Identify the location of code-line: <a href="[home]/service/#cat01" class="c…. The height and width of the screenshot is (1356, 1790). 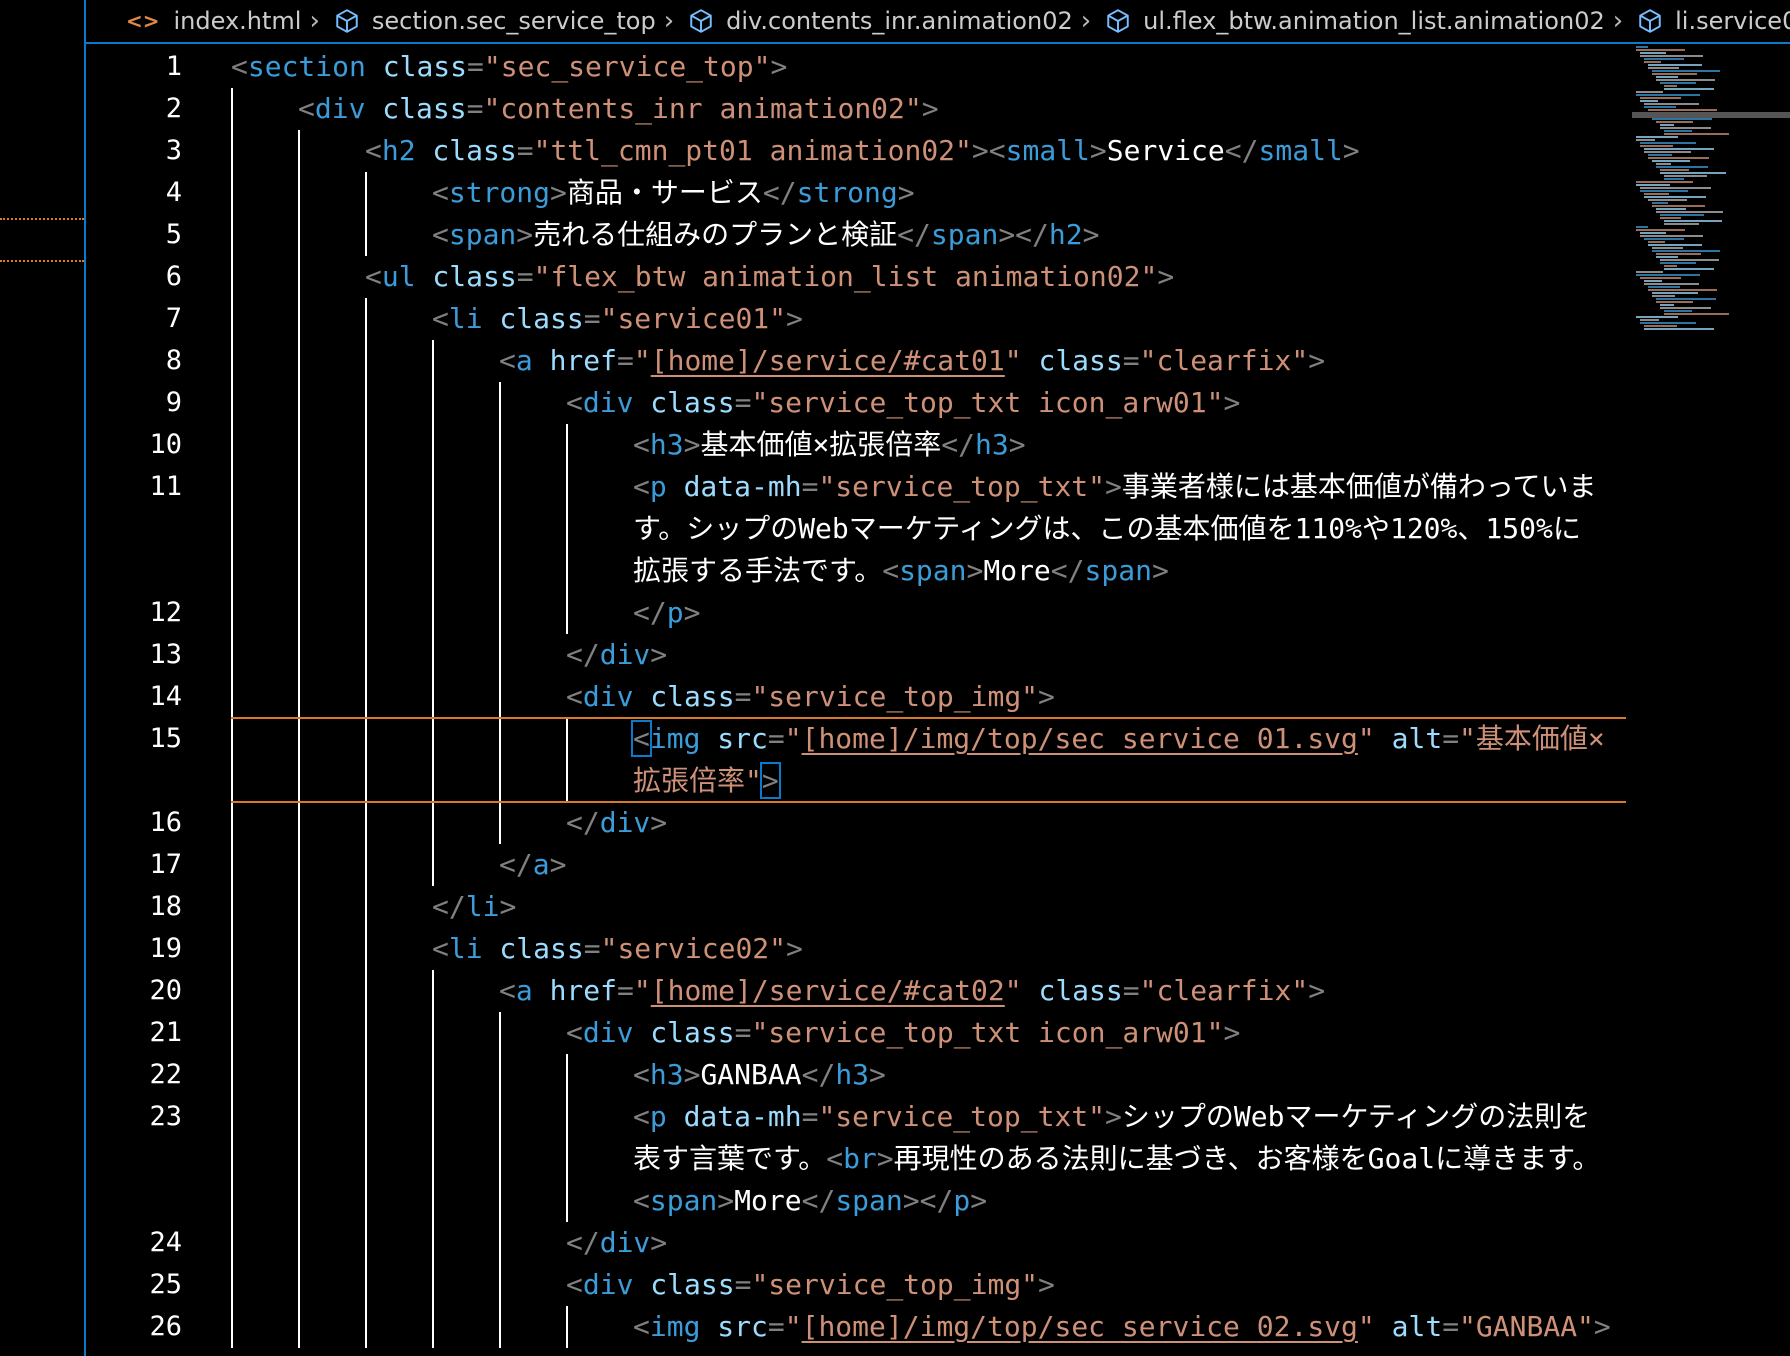
(912, 361).